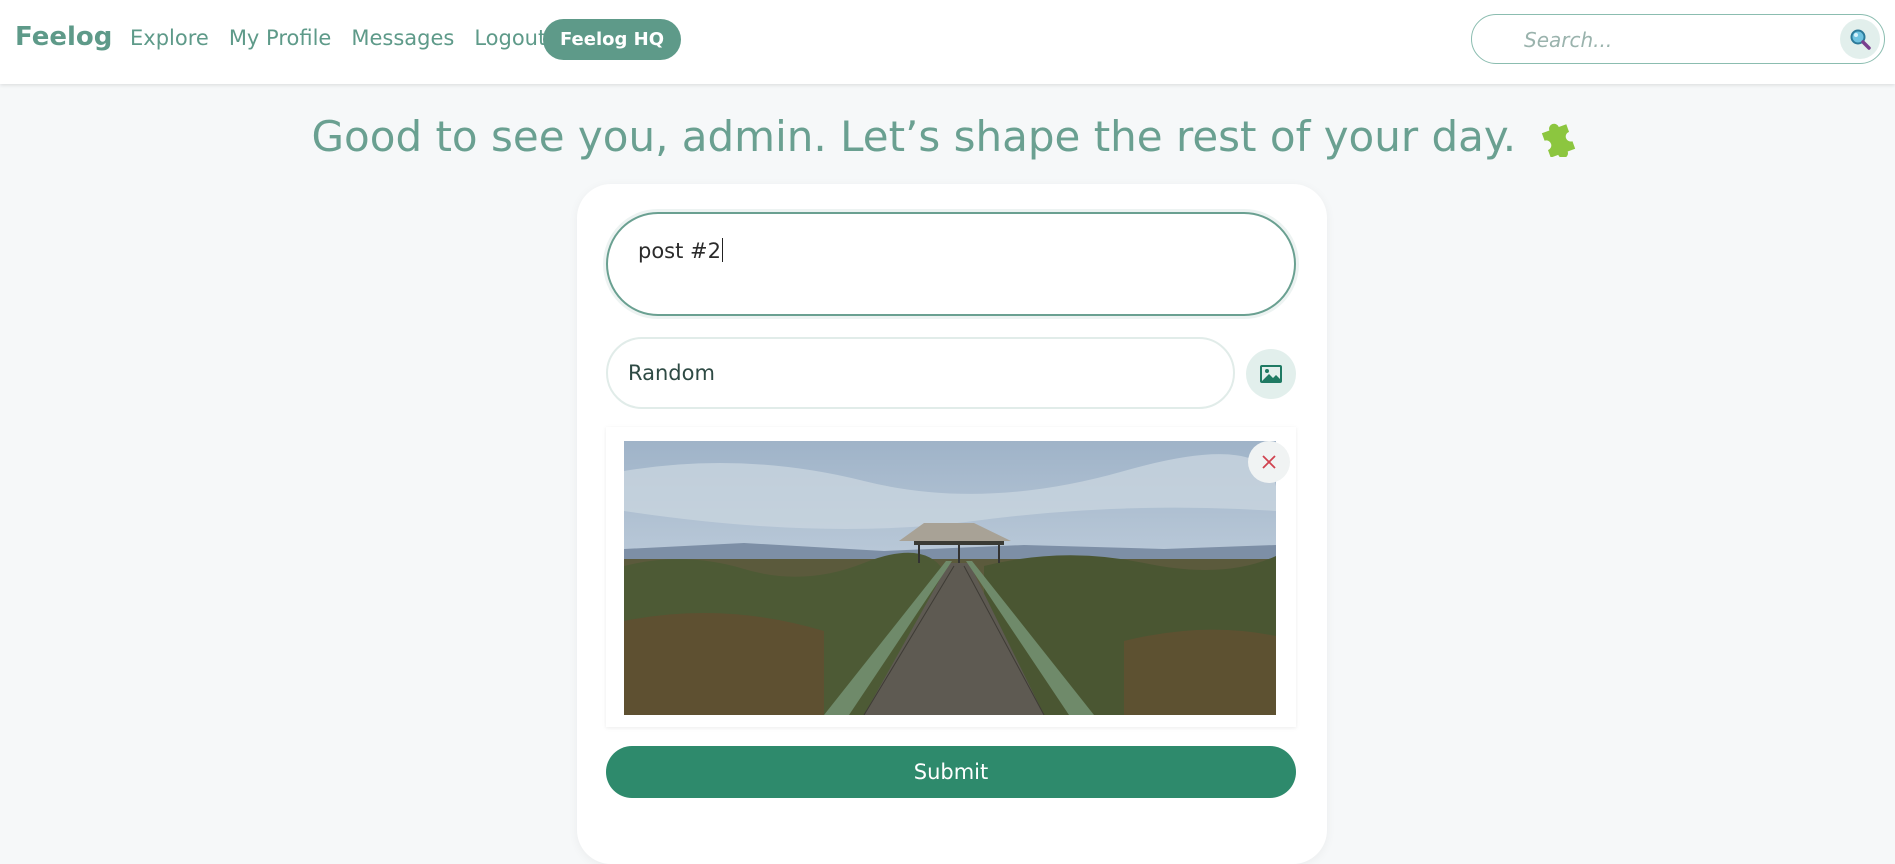  I want to click on search-input, so click(1674, 40).